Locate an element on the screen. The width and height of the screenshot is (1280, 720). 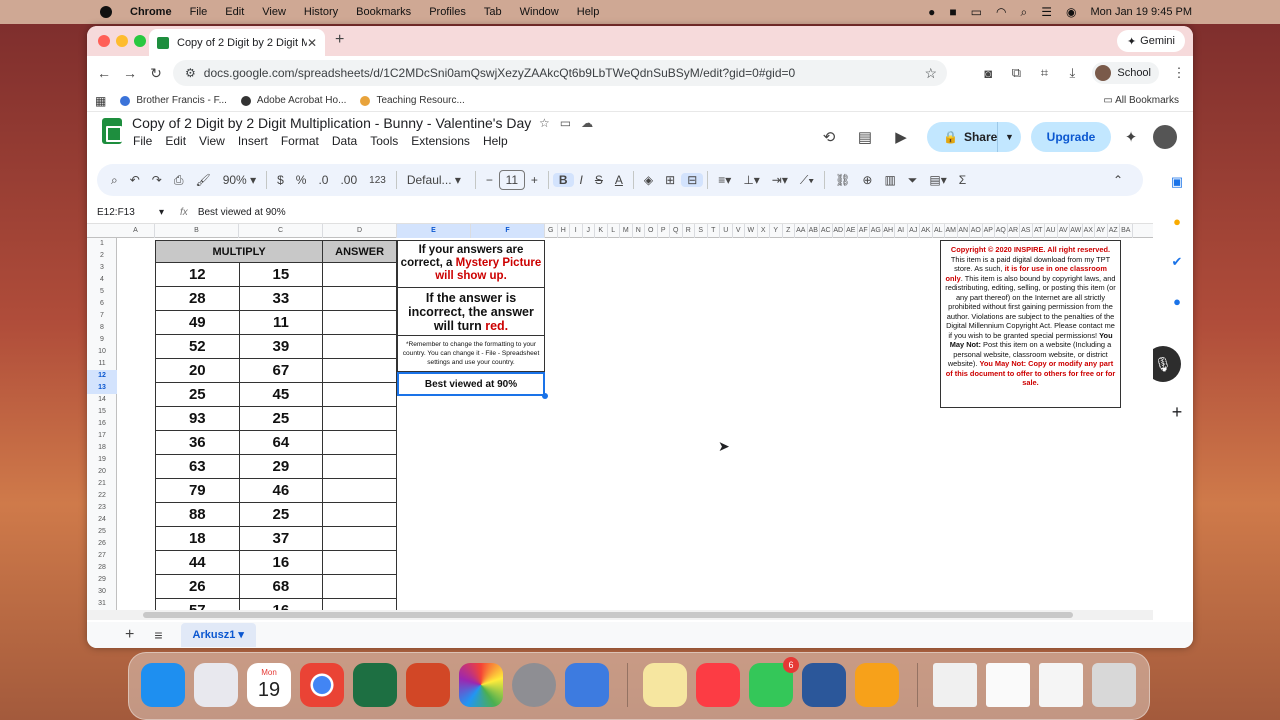
column-header-ab: AB is located at coordinates (814, 231).